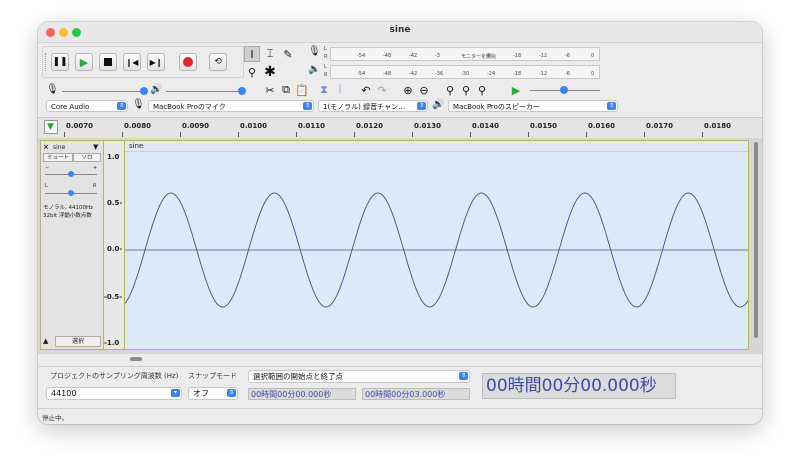 This screenshot has width=800, height=472. Describe the element at coordinates (113, 297) in the screenshot. I see `y-label-lower: -0.5-` at that location.